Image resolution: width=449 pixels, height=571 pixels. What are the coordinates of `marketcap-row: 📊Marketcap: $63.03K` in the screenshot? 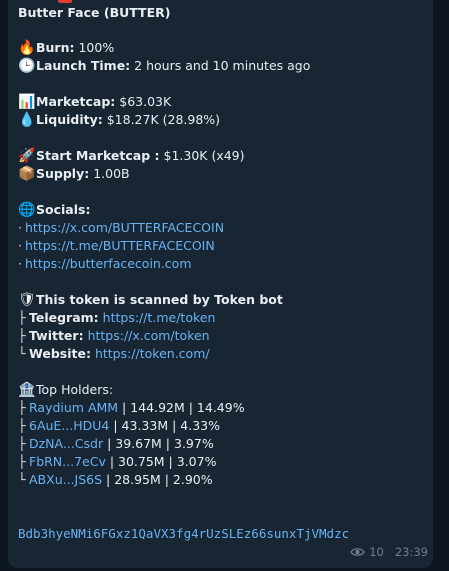 It's located at (95, 102).